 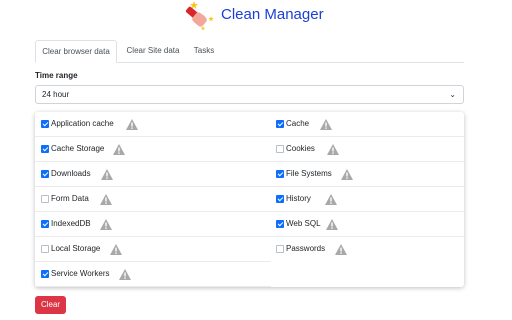 I want to click on option-label: Service Workers, so click(x=80, y=273).